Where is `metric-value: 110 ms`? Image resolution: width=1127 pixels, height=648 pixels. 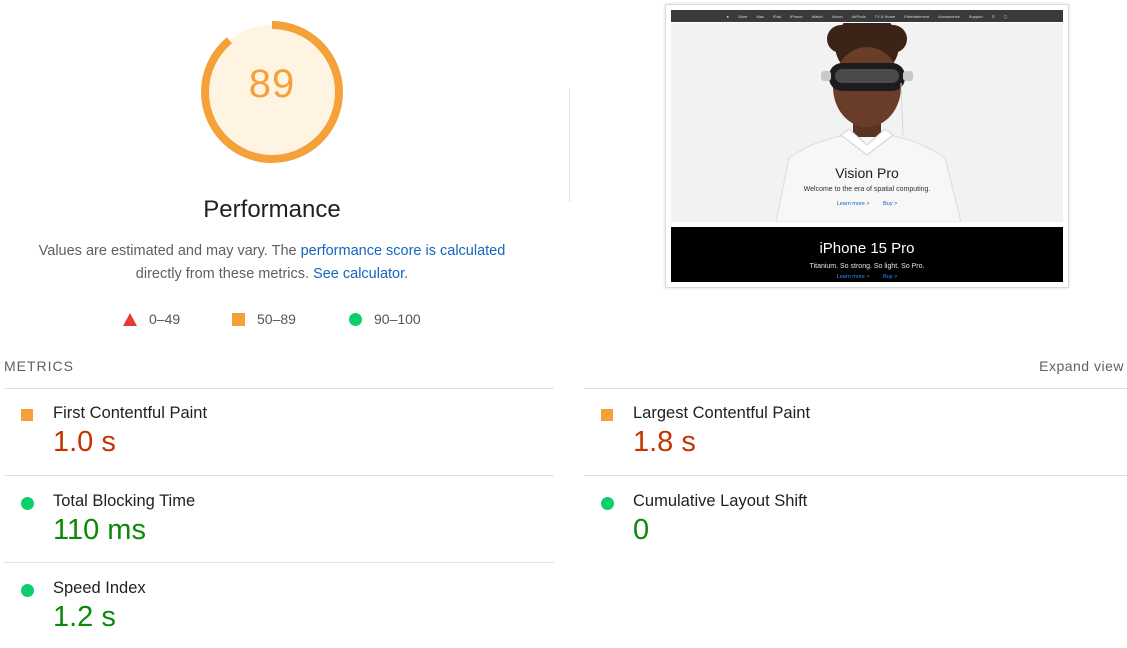 metric-value: 110 ms is located at coordinates (99, 530).